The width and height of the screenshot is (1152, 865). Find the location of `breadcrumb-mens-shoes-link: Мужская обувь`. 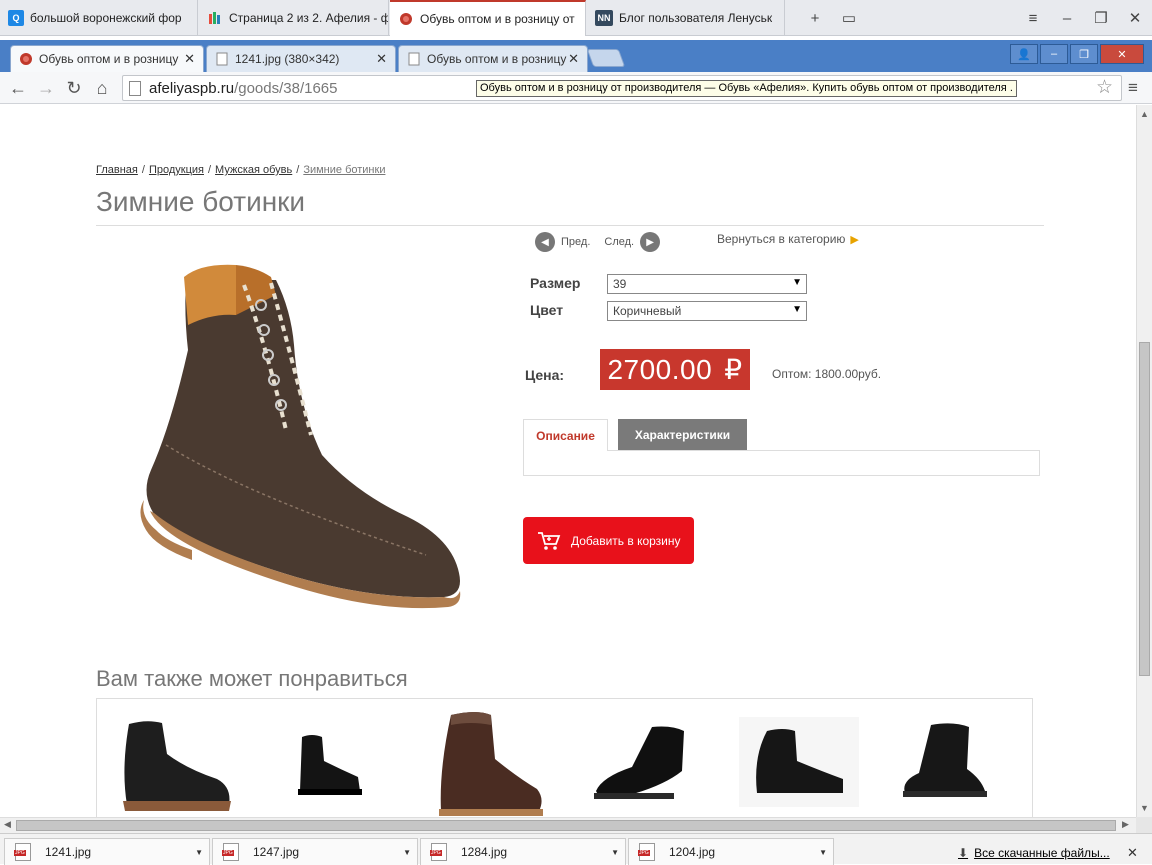

breadcrumb-mens-shoes-link: Мужская обувь is located at coordinates (253, 170).